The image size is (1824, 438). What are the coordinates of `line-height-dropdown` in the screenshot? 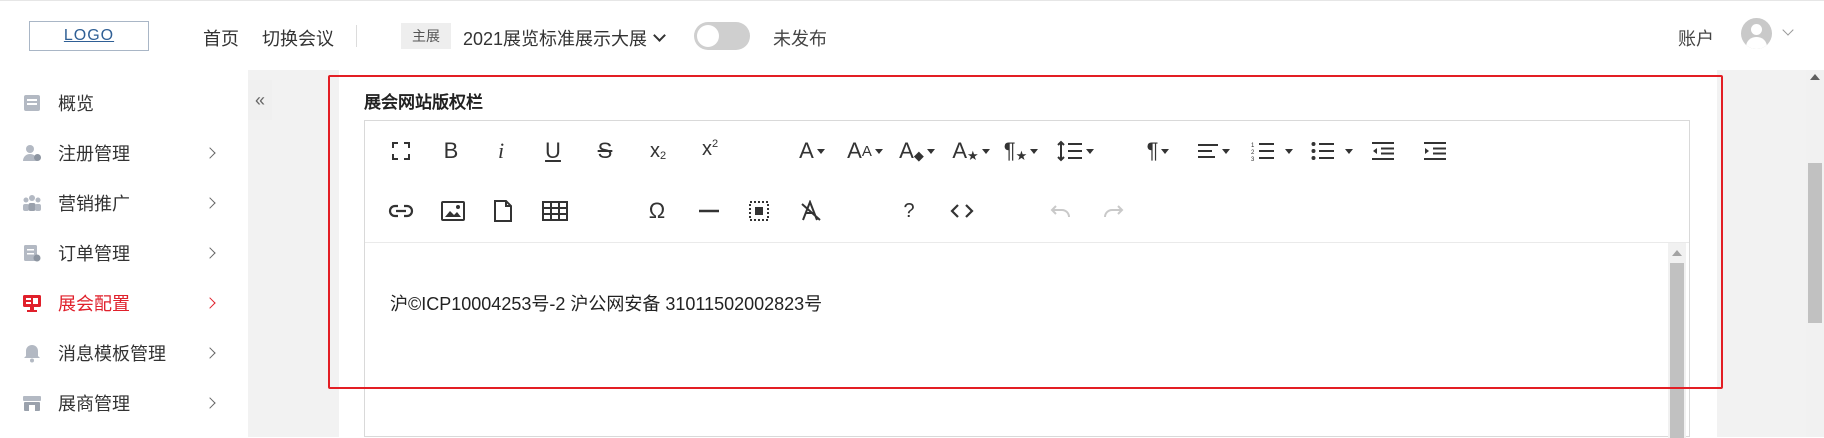 It's located at (1075, 151).